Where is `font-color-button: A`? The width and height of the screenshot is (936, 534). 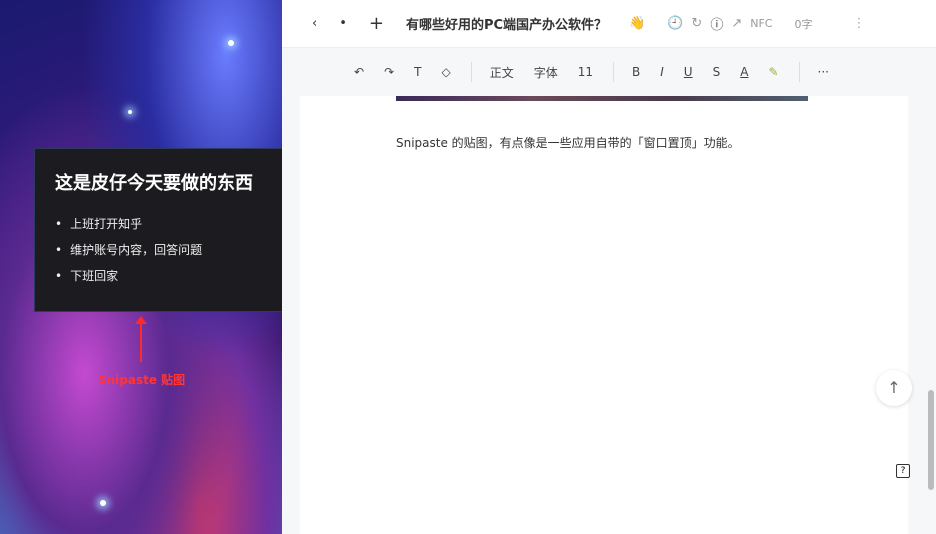 font-color-button: A is located at coordinates (744, 72).